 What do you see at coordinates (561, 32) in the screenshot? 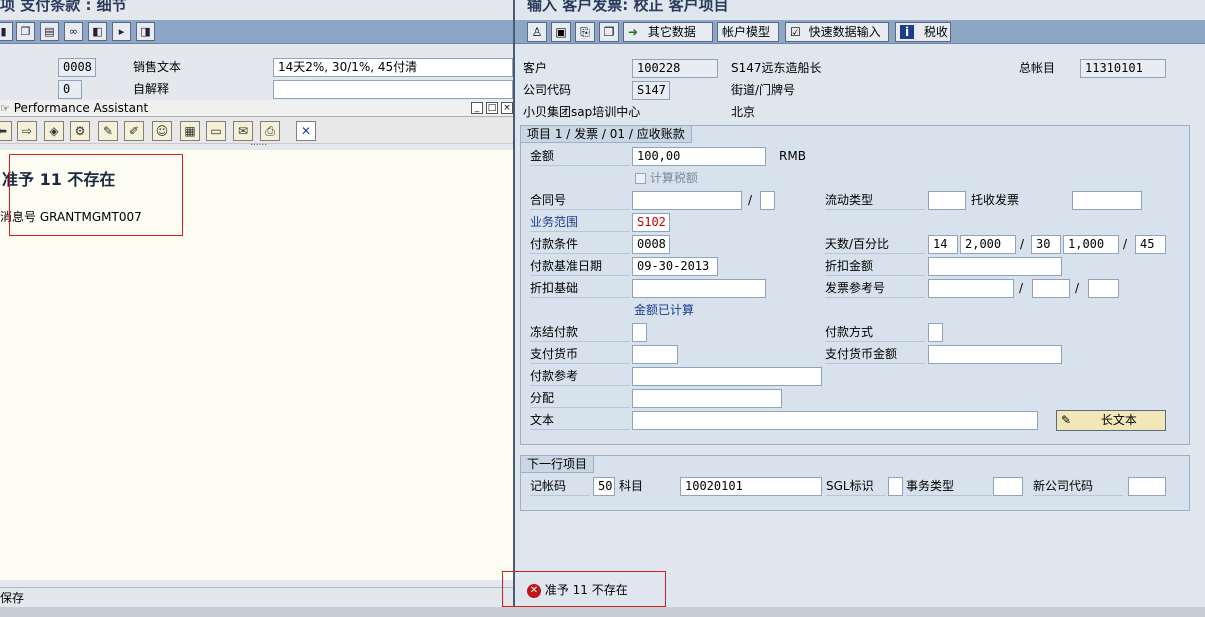
I see `doc-icon: ▣` at bounding box center [561, 32].